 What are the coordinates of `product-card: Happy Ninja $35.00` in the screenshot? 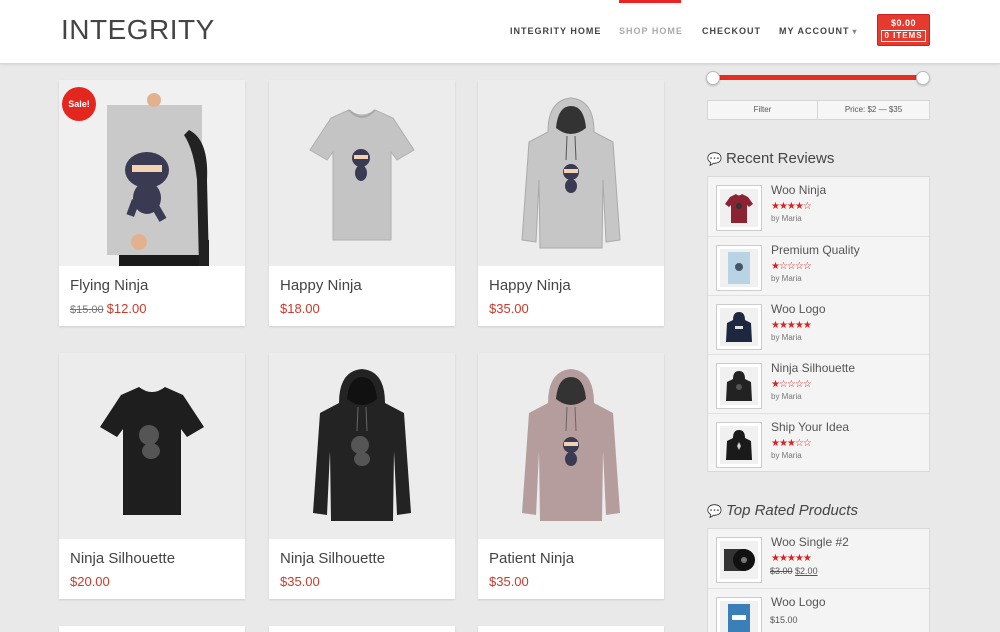 It's located at (571, 203).